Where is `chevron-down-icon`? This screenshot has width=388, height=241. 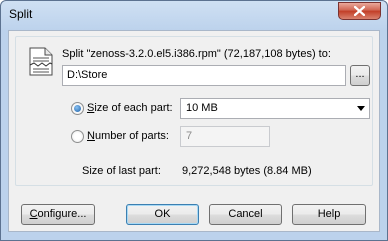
chevron-down-icon is located at coordinates (361, 108).